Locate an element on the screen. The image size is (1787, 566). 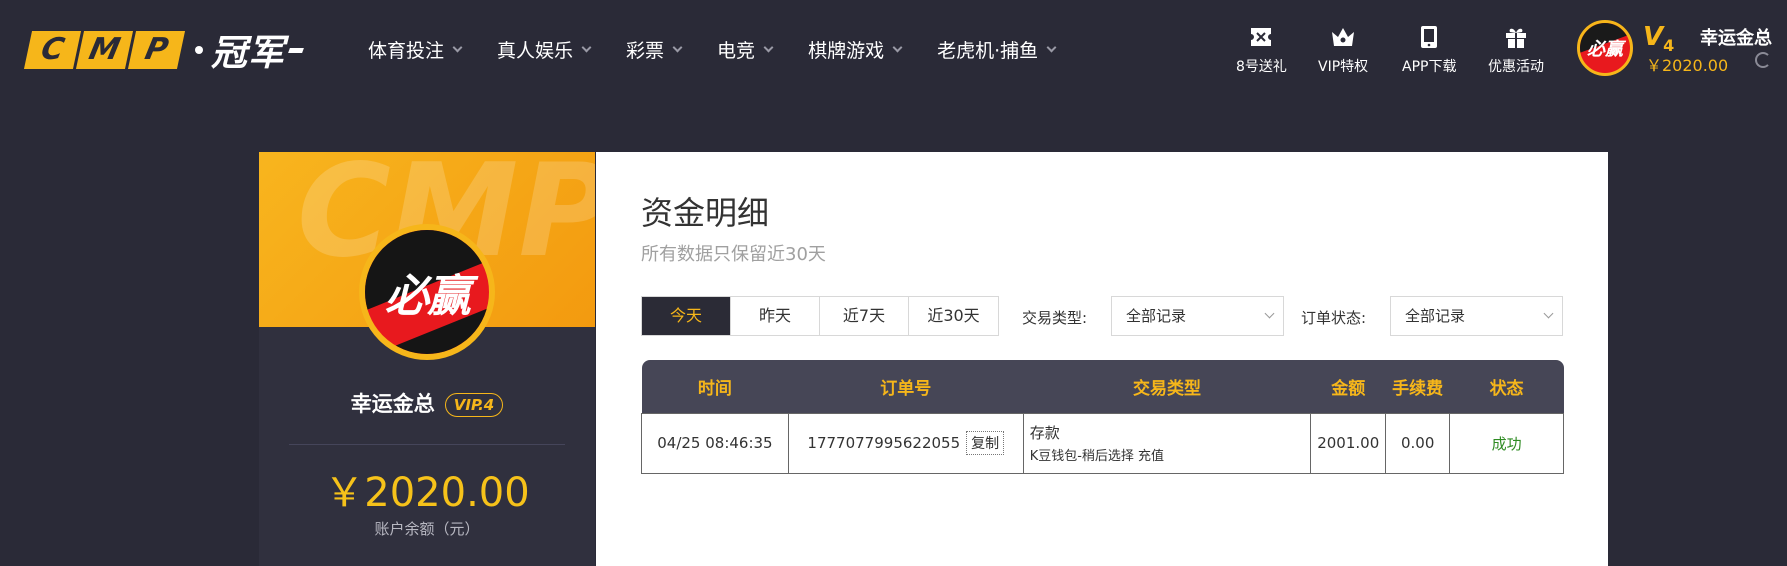
table-header-row: 时间 订单号 交易类型 金额 手续费 状态 is located at coordinates (1102, 386).